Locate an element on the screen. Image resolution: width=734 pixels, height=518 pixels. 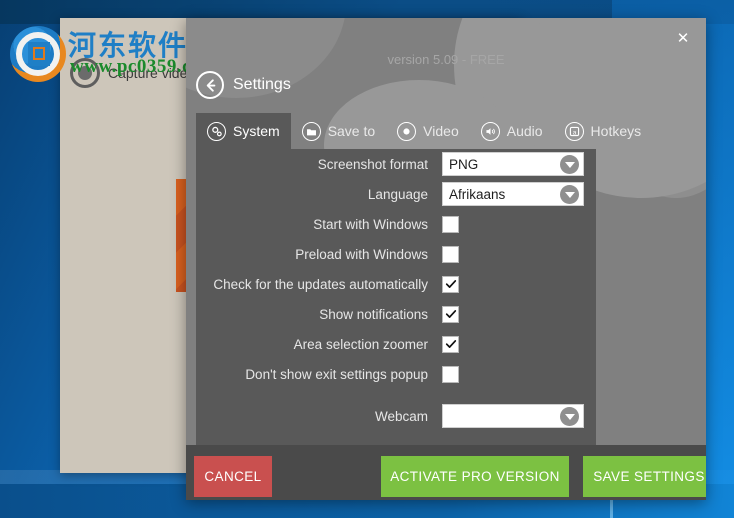
settings-row: Screenshot format PNG is located at coordinates (396, 164).